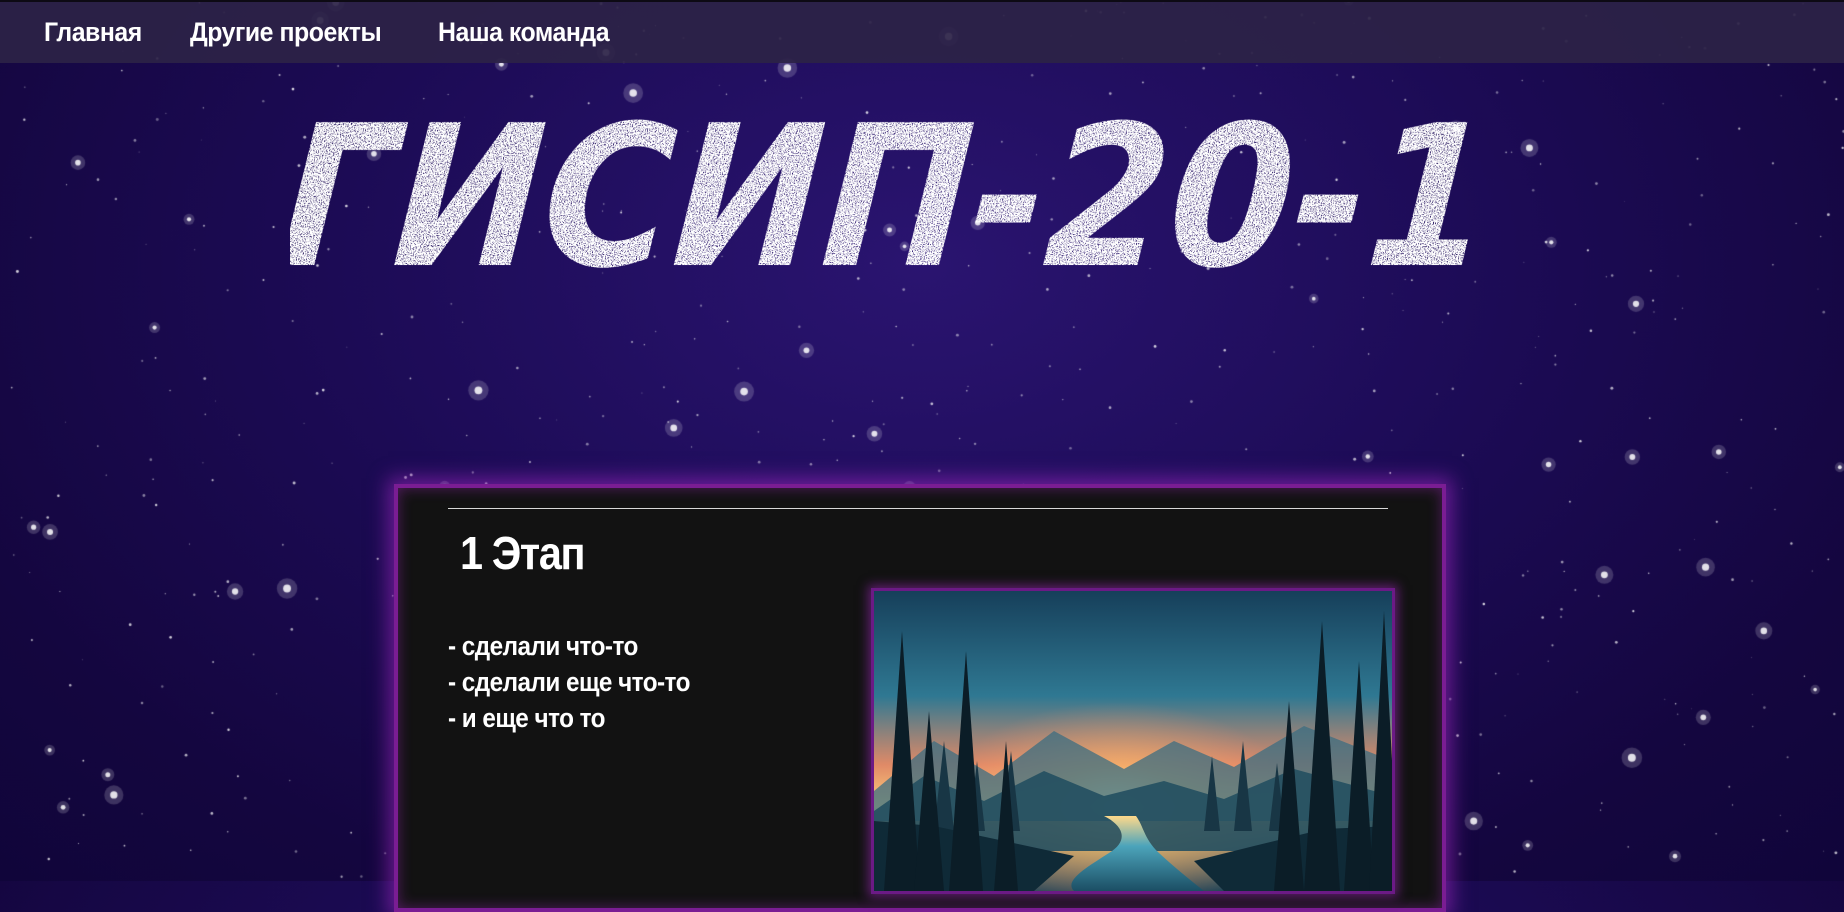 The height and width of the screenshot is (912, 1844). I want to click on top-navbar: Главная Другие проекты Наша команда, so click(922, 31).